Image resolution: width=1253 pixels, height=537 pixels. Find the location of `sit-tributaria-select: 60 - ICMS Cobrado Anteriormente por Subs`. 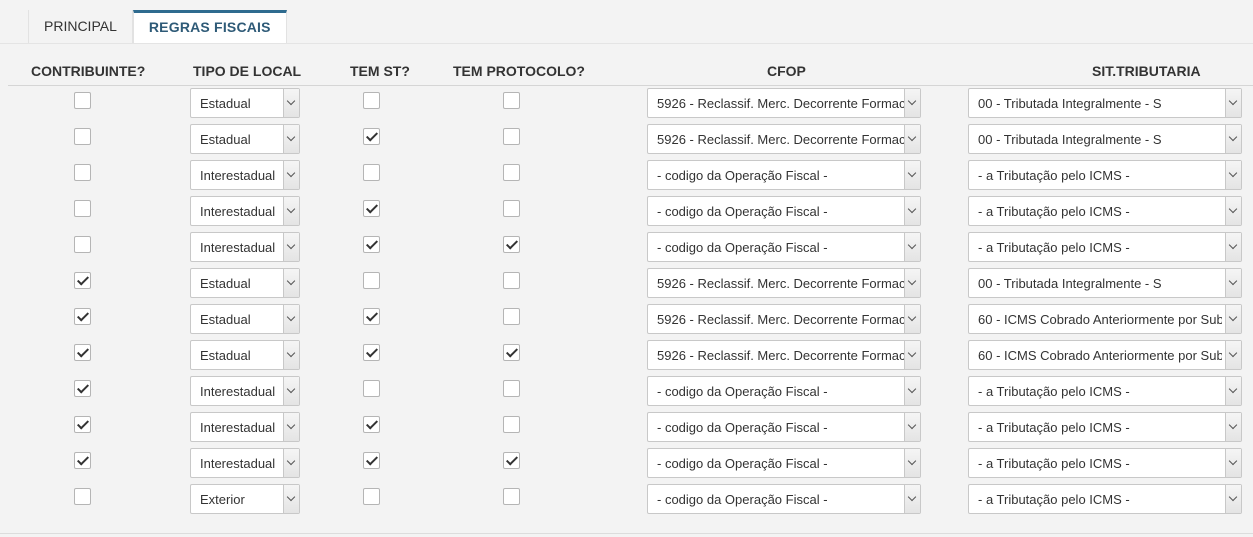

sit-tributaria-select: 60 - ICMS Cobrado Anteriormente por Subs is located at coordinates (1105, 355).